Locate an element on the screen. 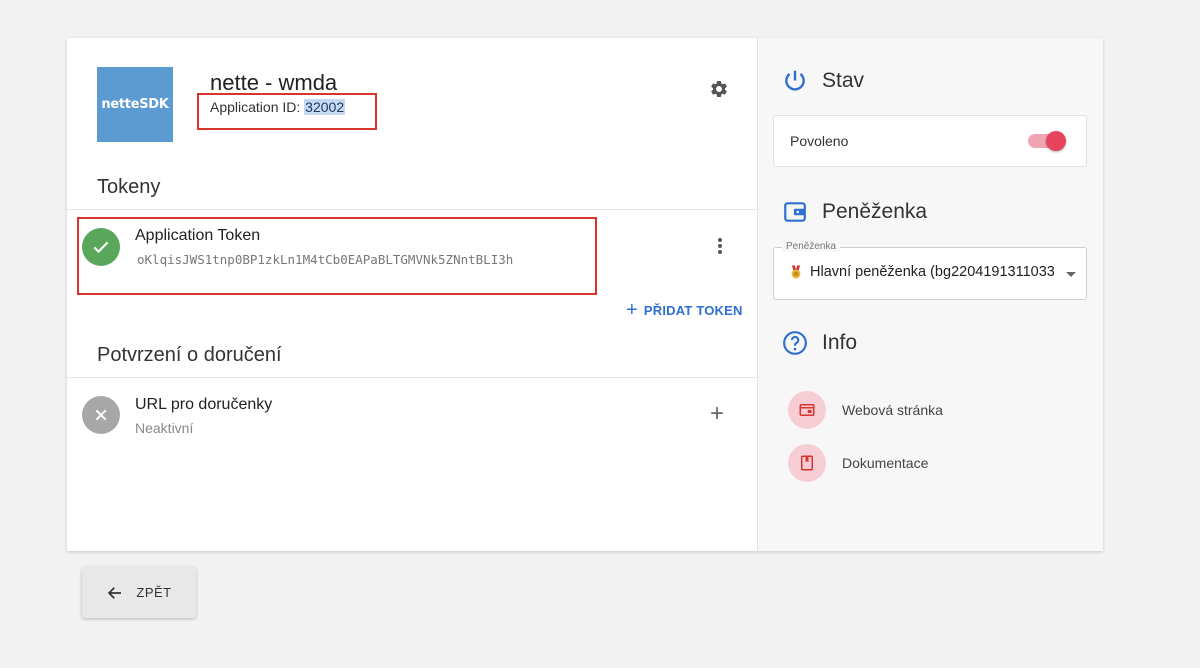 The width and height of the screenshot is (1200, 668). add-delivery-url-button: + is located at coordinates (717, 414).